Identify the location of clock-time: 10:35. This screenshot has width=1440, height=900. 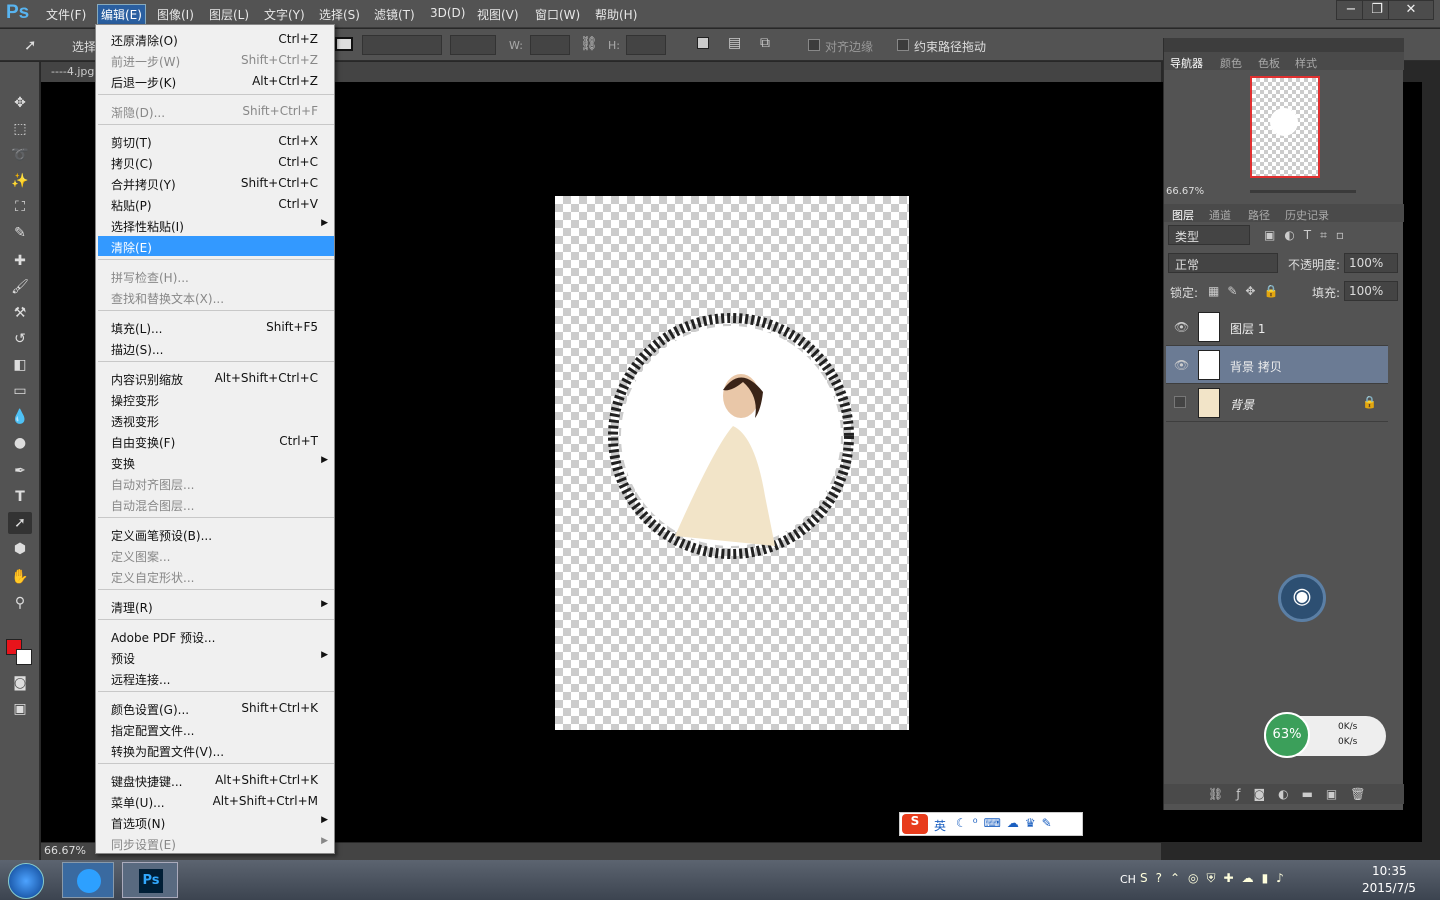
(1389, 871).